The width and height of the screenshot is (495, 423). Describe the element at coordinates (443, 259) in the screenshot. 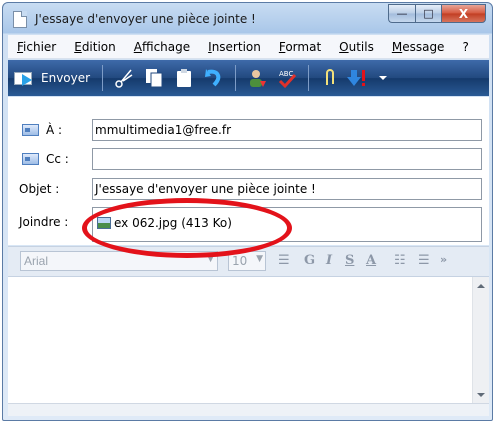

I see `more-options-icon: »` at that location.